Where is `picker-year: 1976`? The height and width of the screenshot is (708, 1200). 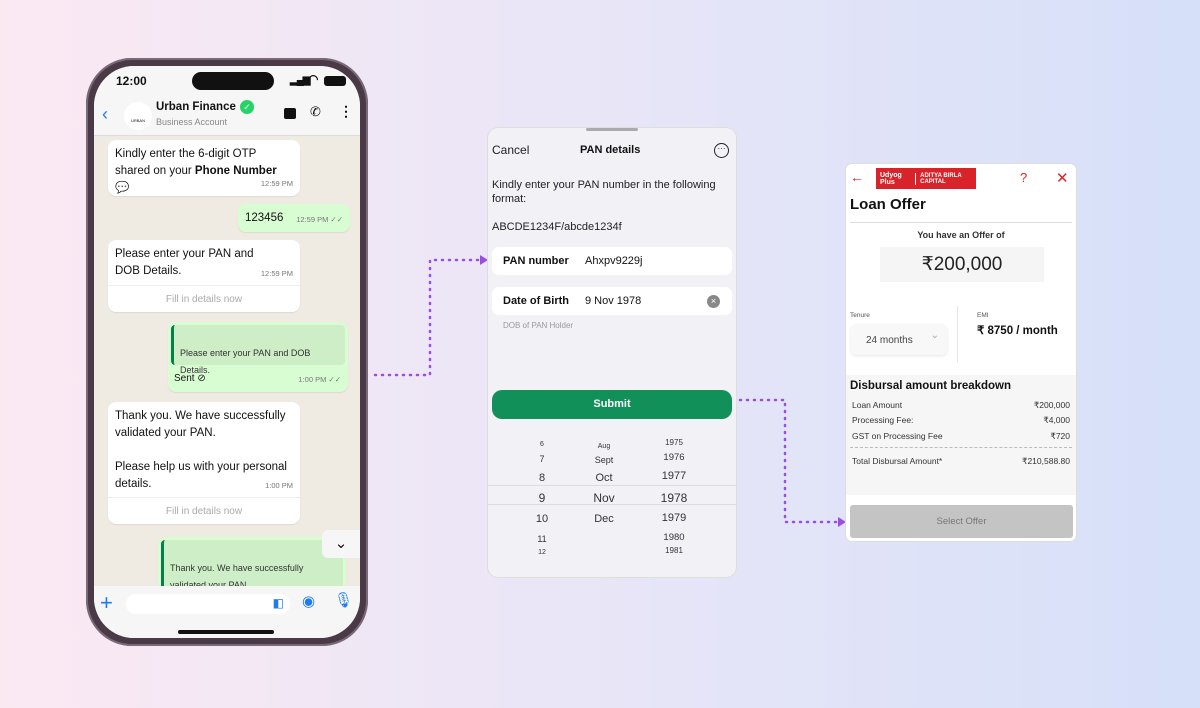 picker-year: 1976 is located at coordinates (674, 457).